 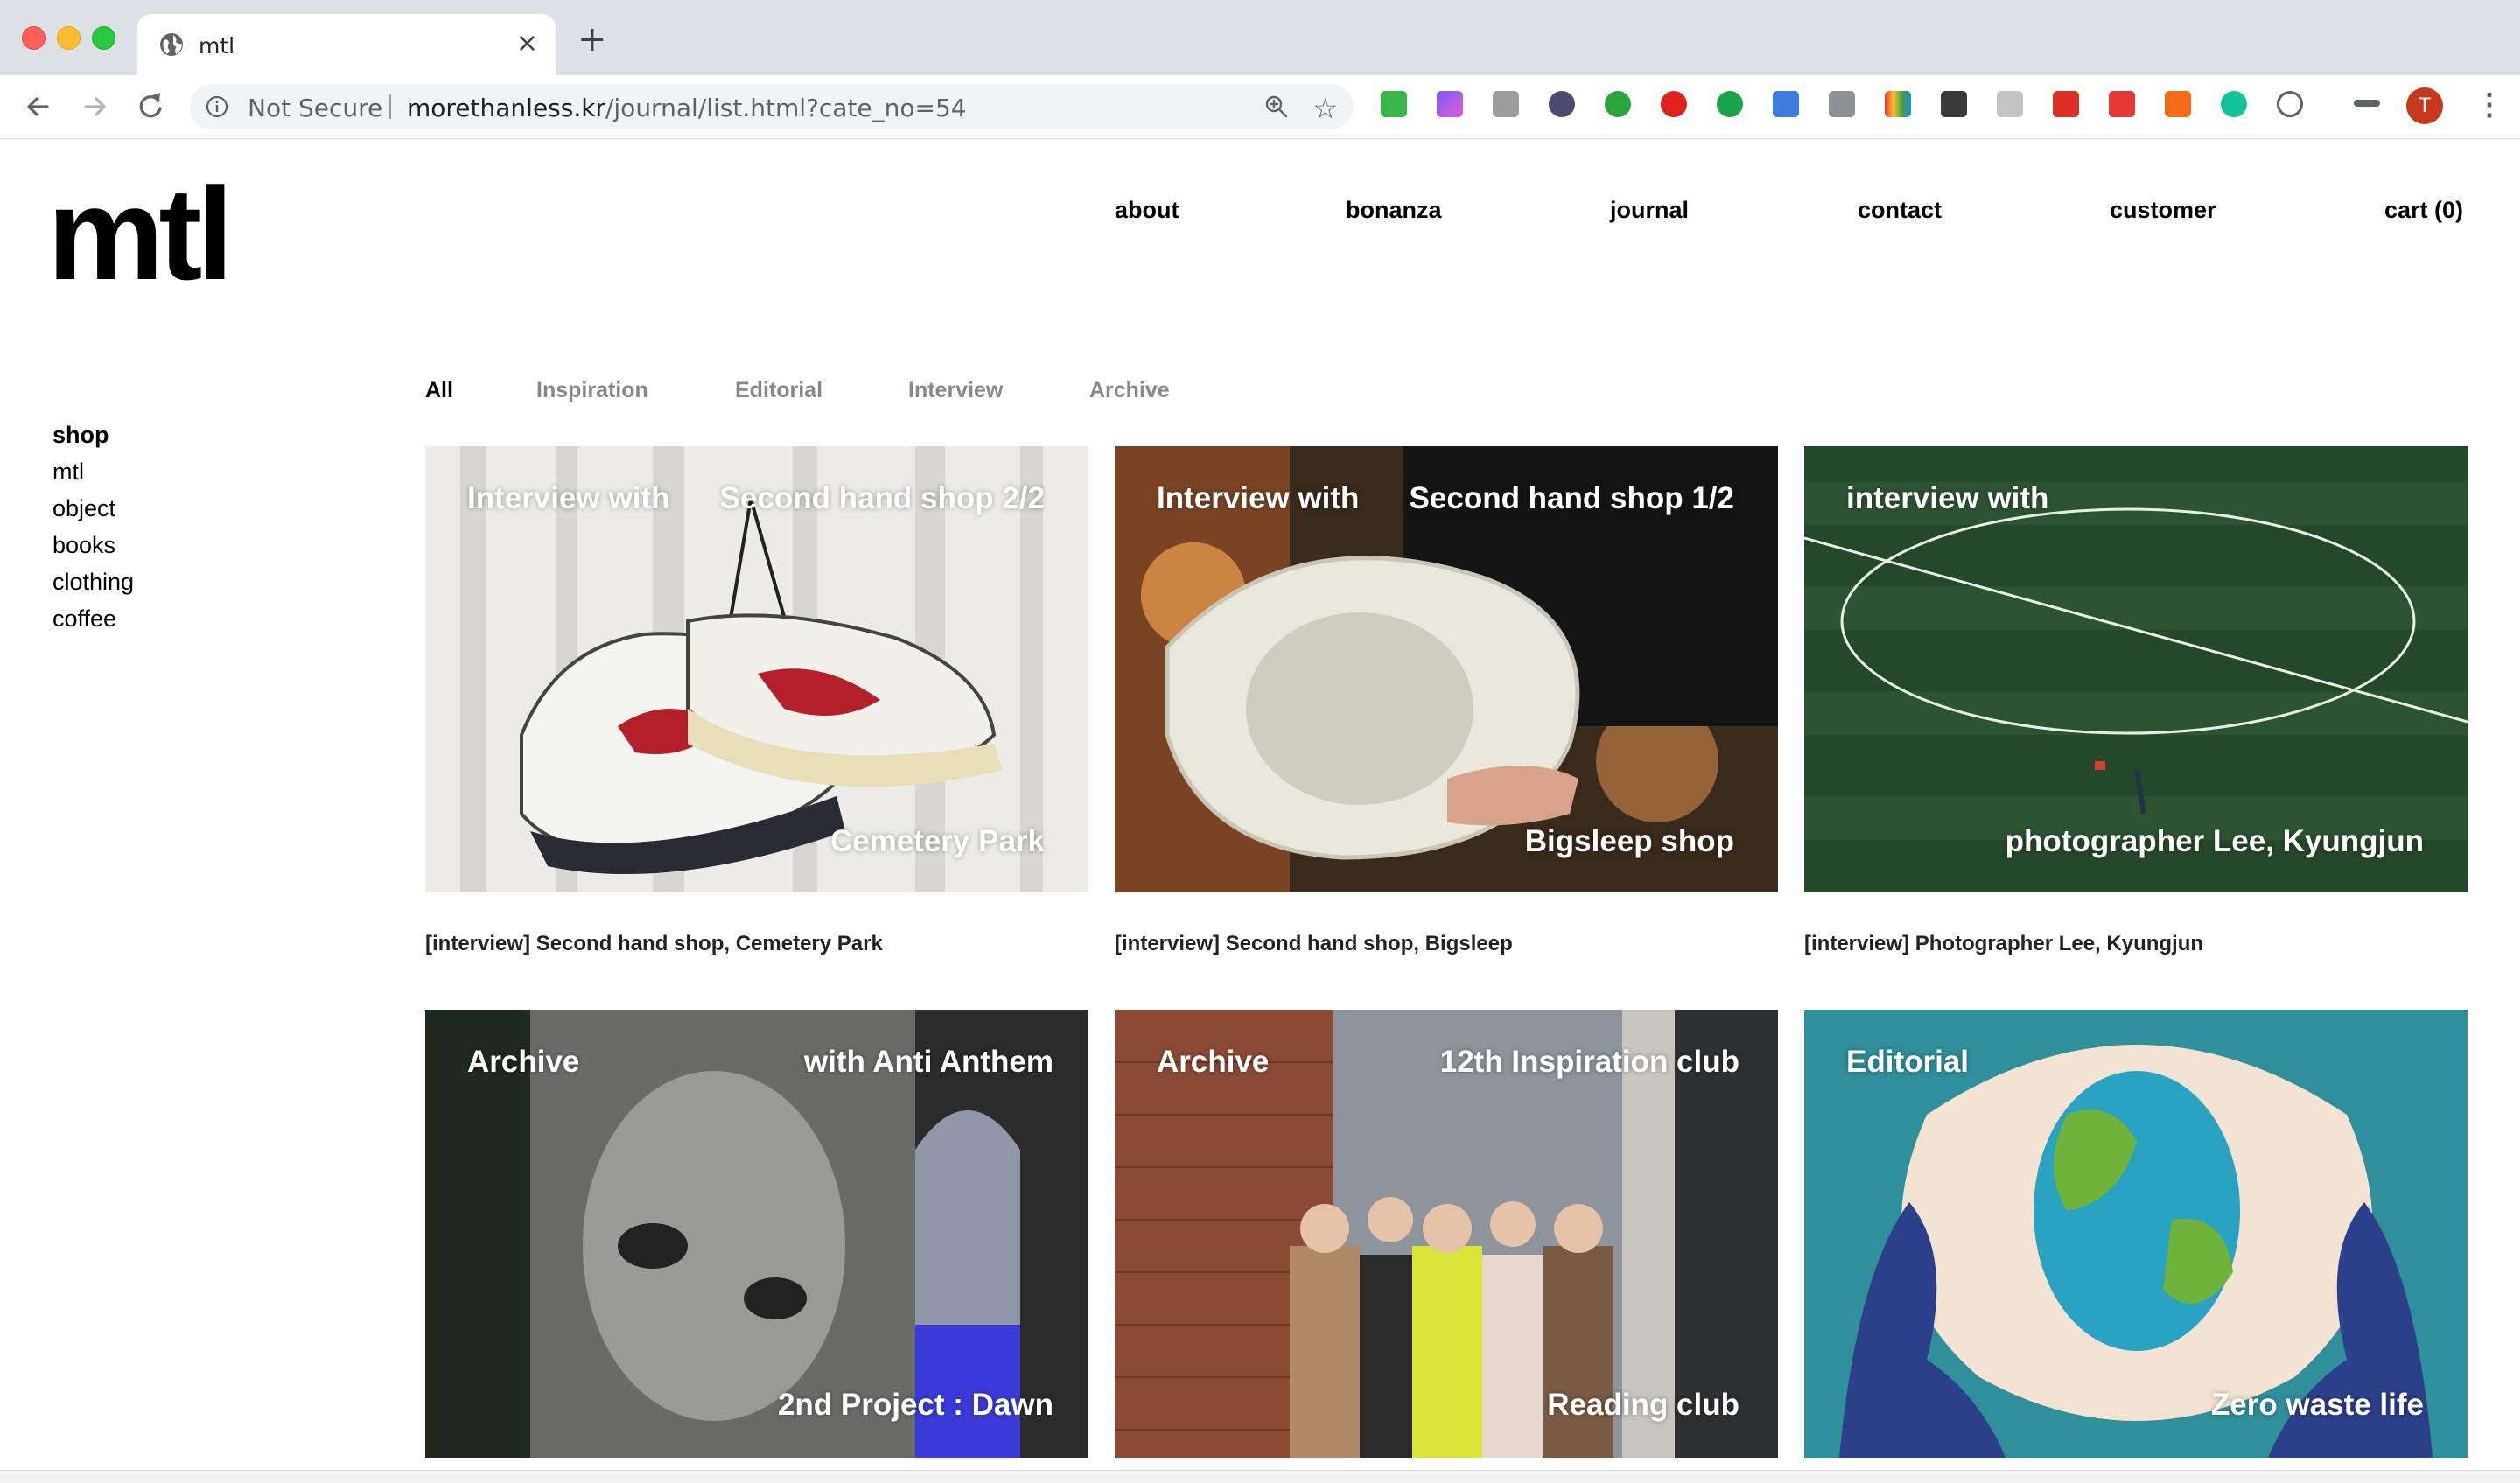 What do you see at coordinates (104, 38) in the screenshot?
I see `maximize-window-button` at bounding box center [104, 38].